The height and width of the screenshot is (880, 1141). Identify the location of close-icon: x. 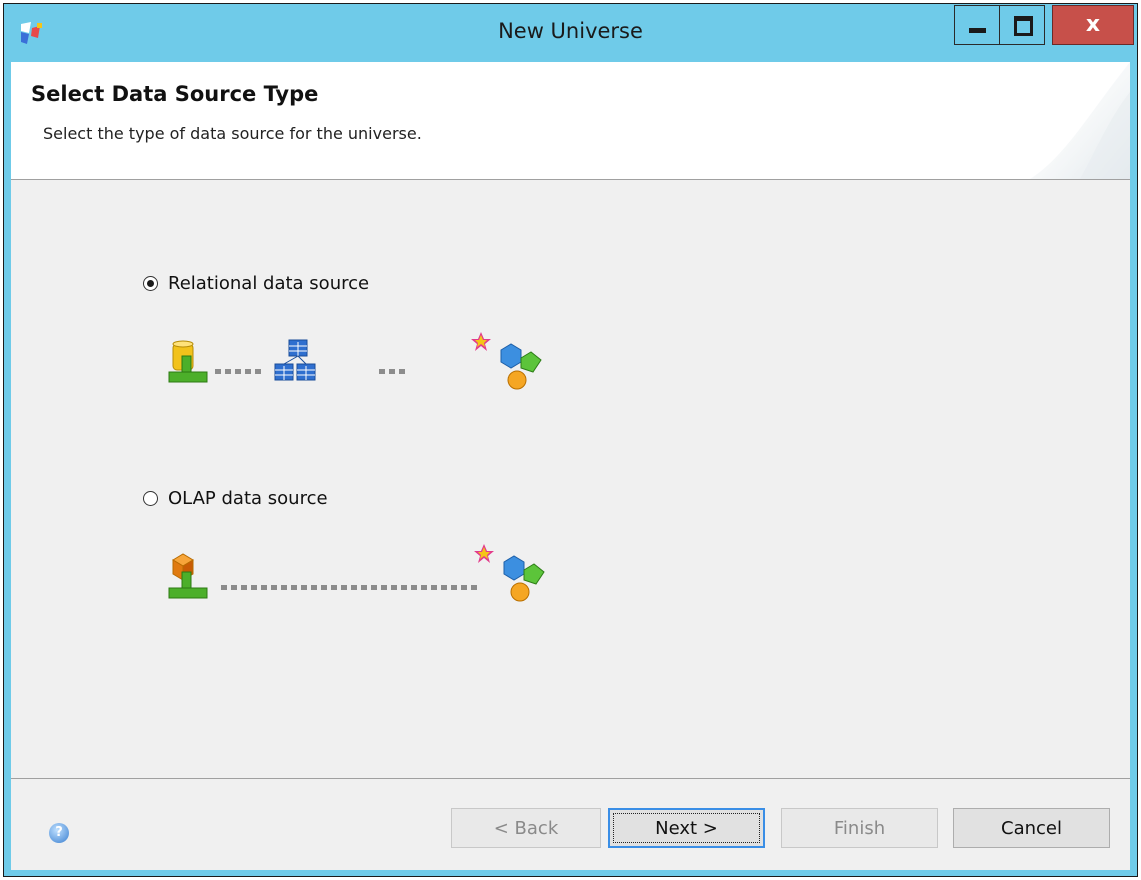
(1093, 24).